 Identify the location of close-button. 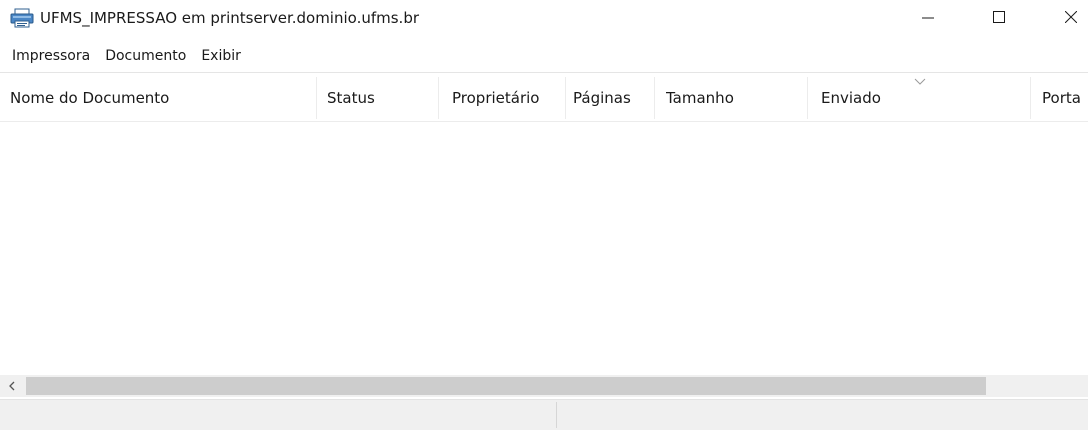
(1068, 17).